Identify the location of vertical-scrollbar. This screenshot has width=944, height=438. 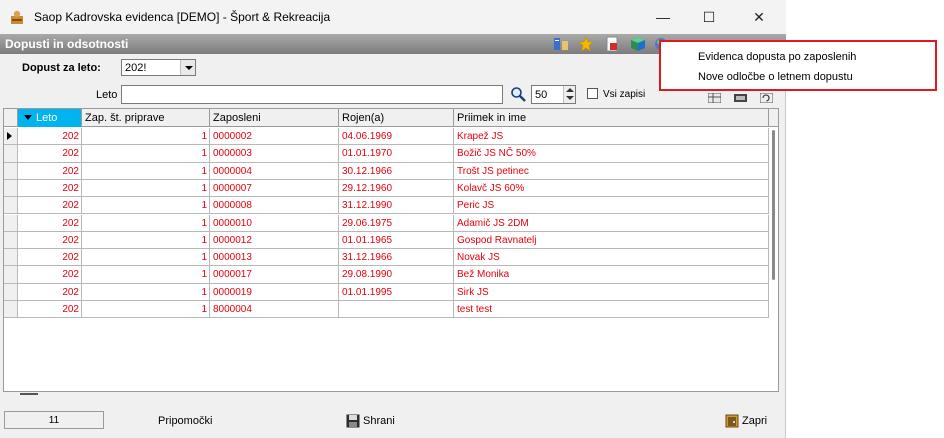
(773, 259).